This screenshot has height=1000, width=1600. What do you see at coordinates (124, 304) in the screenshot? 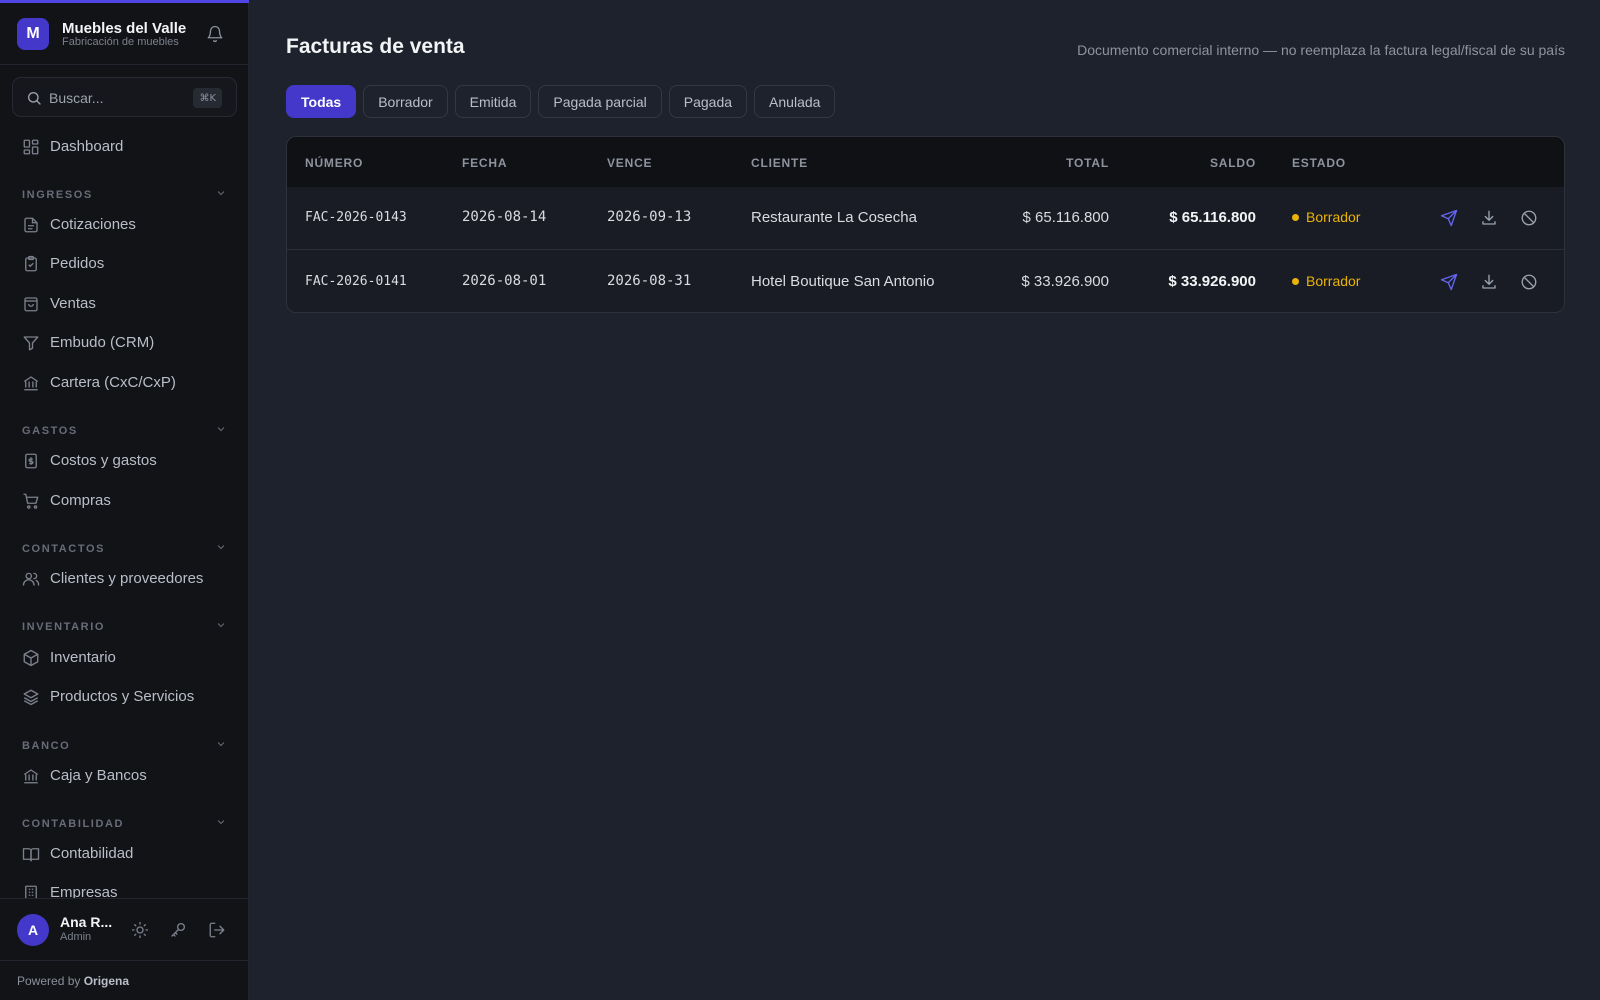
I see `sidebar-item-ventas: Ventas` at bounding box center [124, 304].